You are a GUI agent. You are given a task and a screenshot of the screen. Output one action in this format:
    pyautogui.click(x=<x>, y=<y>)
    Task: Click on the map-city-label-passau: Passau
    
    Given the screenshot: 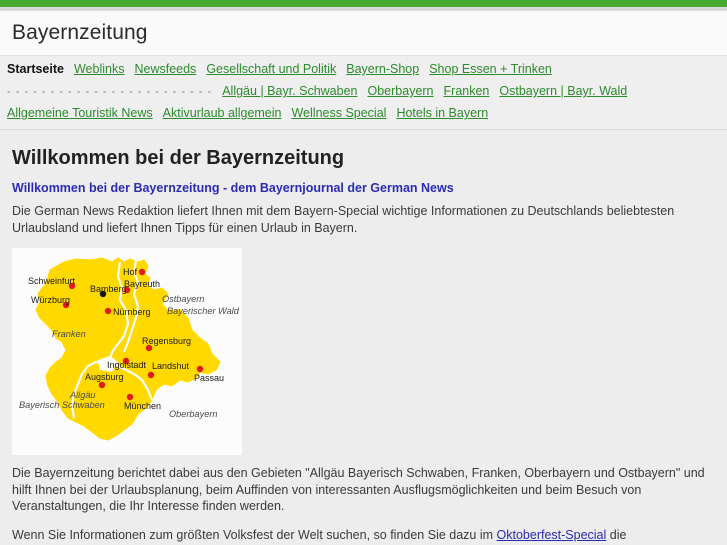 What is the action you would take?
    pyautogui.click(x=209, y=378)
    